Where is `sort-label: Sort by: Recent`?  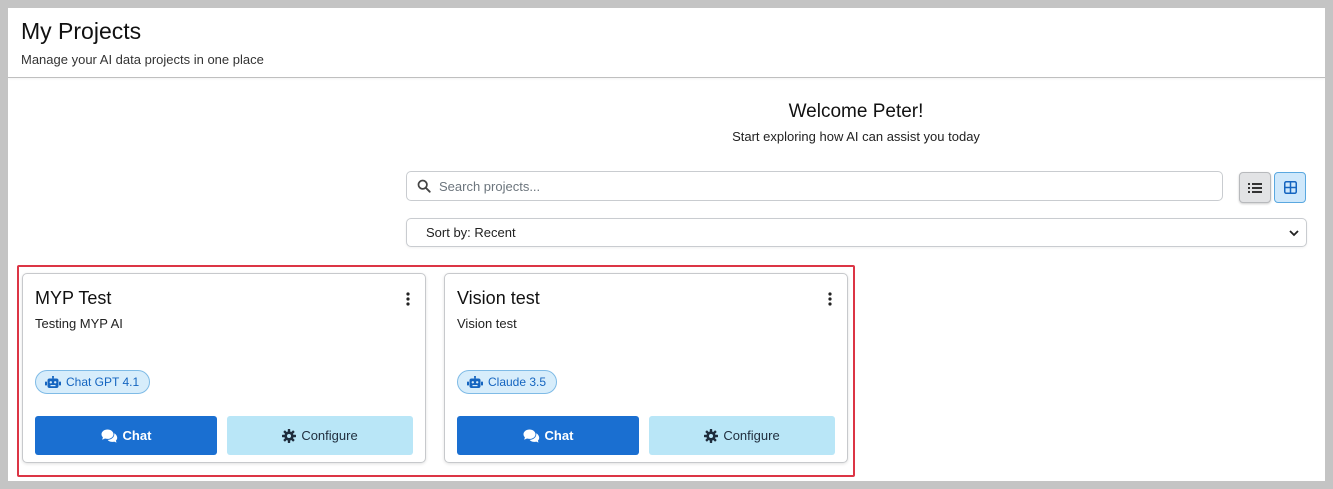 sort-label: Sort by: Recent is located at coordinates (471, 232).